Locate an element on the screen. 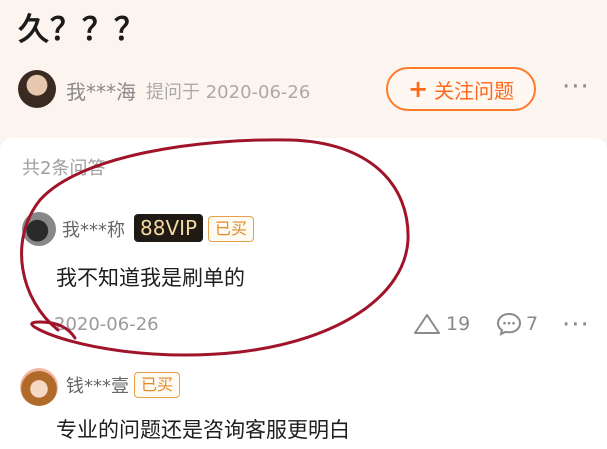 This screenshot has width=607, height=449. comment-count: 7 is located at coordinates (532, 324).